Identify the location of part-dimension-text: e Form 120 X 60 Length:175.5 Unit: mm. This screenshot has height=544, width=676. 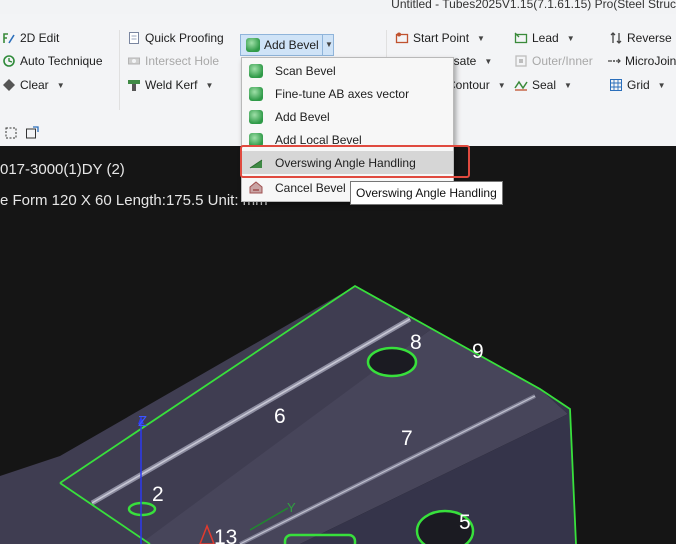
(134, 200).